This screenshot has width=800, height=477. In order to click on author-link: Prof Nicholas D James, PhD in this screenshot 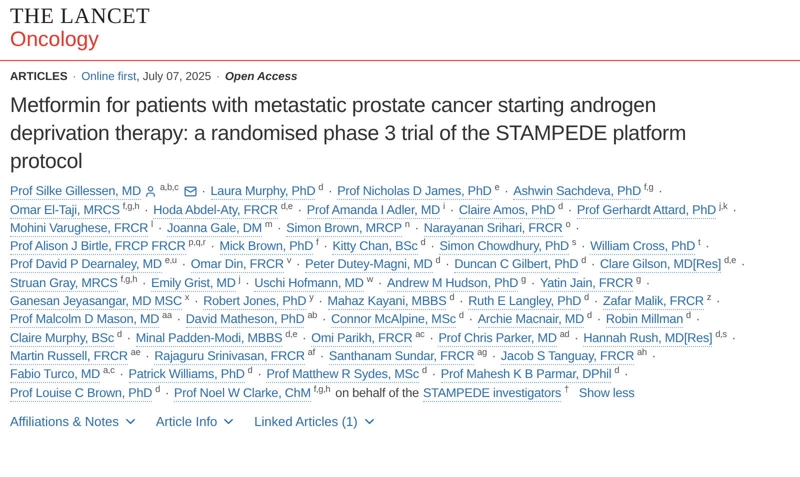, I will do `click(414, 192)`.